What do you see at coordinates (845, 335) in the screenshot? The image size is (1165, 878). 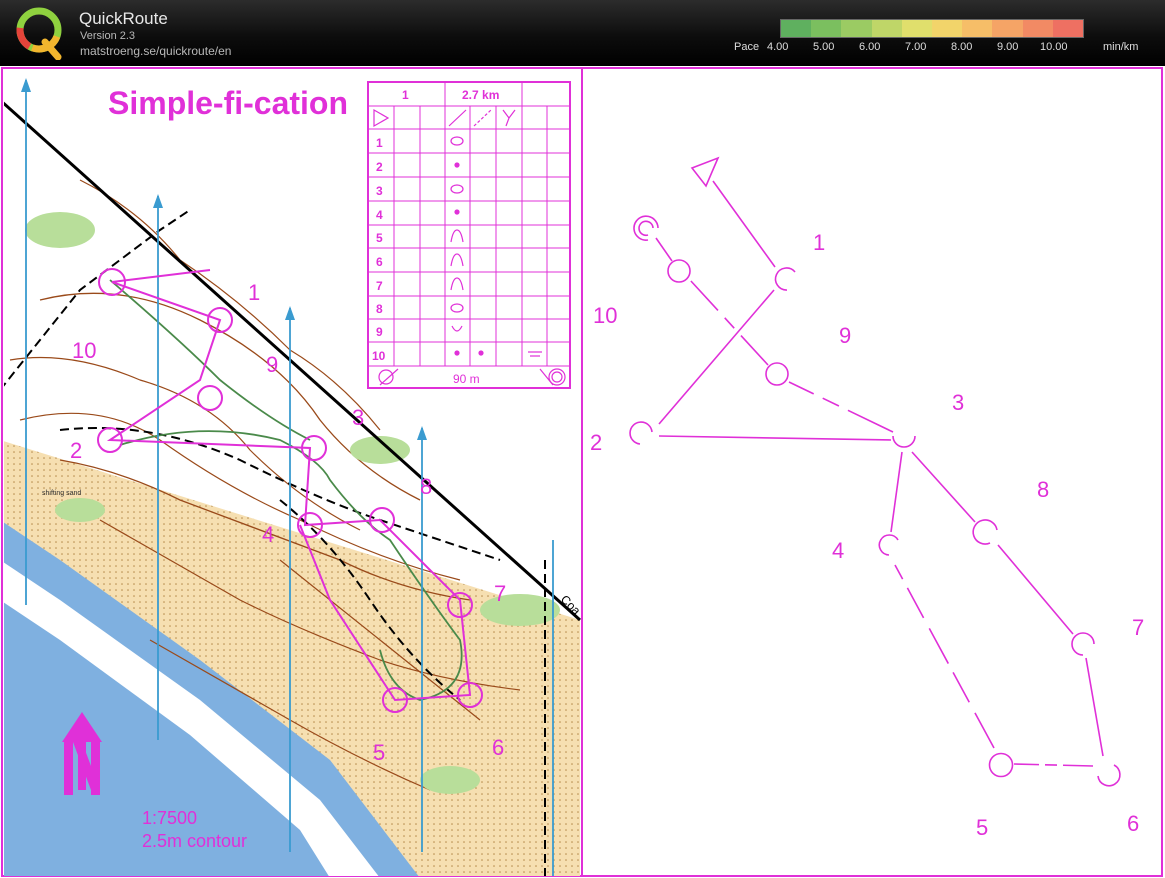 I see `schematic-control-label: 9` at bounding box center [845, 335].